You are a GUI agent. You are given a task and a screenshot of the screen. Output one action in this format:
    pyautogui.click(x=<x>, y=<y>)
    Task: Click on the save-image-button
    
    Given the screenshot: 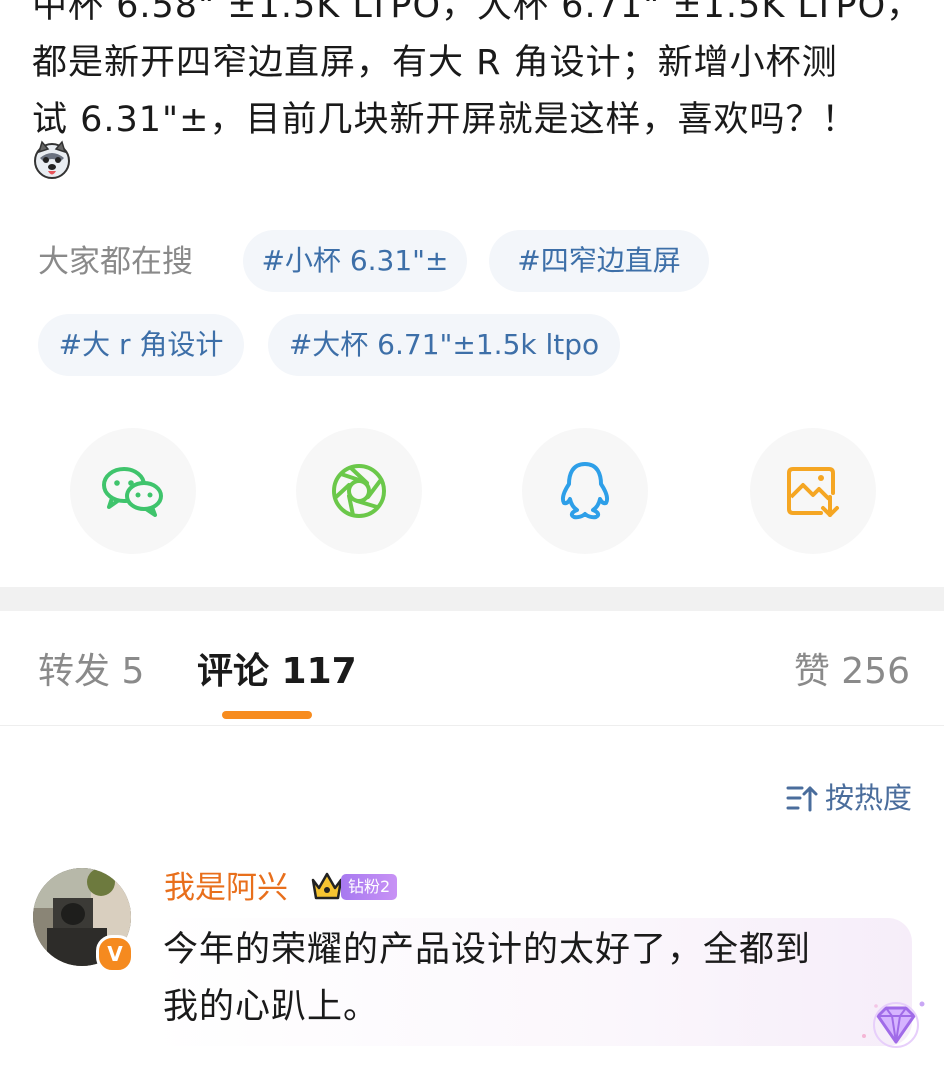 What is the action you would take?
    pyautogui.click(x=813, y=491)
    